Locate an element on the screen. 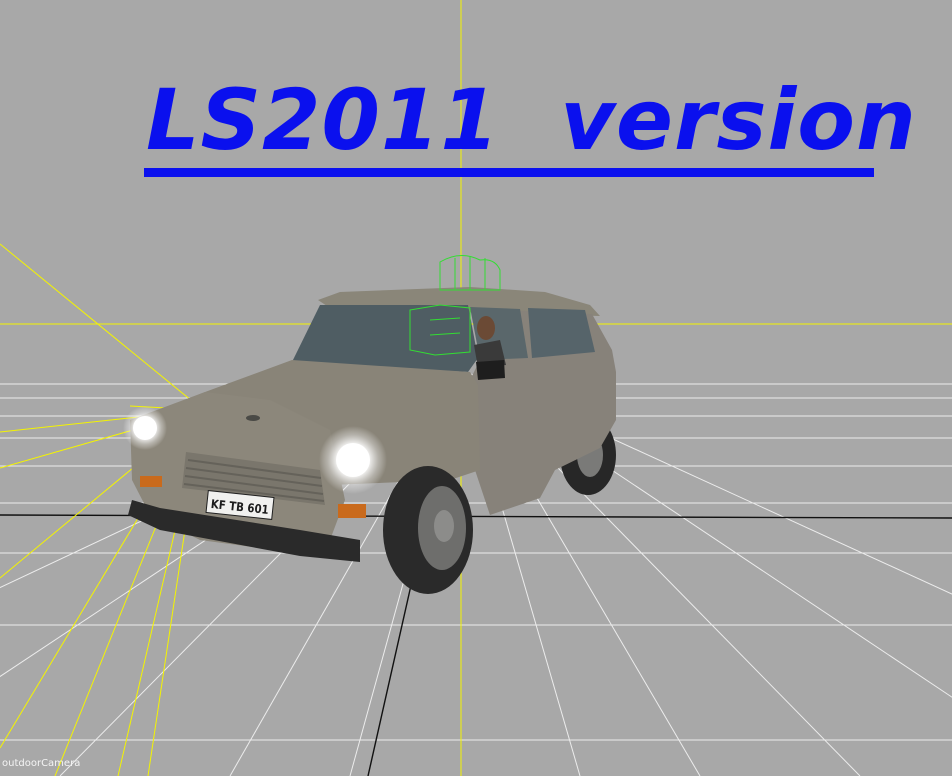 The height and width of the screenshot is (776, 952). hood-emblem is located at coordinates (253, 418).